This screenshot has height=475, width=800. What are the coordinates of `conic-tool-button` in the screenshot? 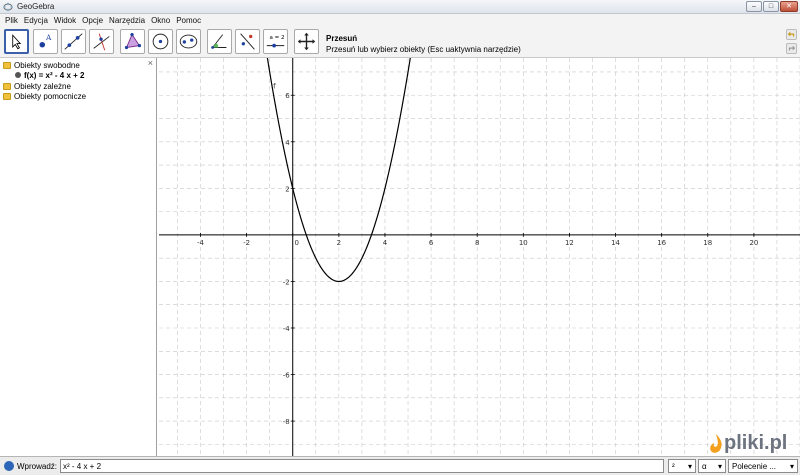 It's located at (188, 41).